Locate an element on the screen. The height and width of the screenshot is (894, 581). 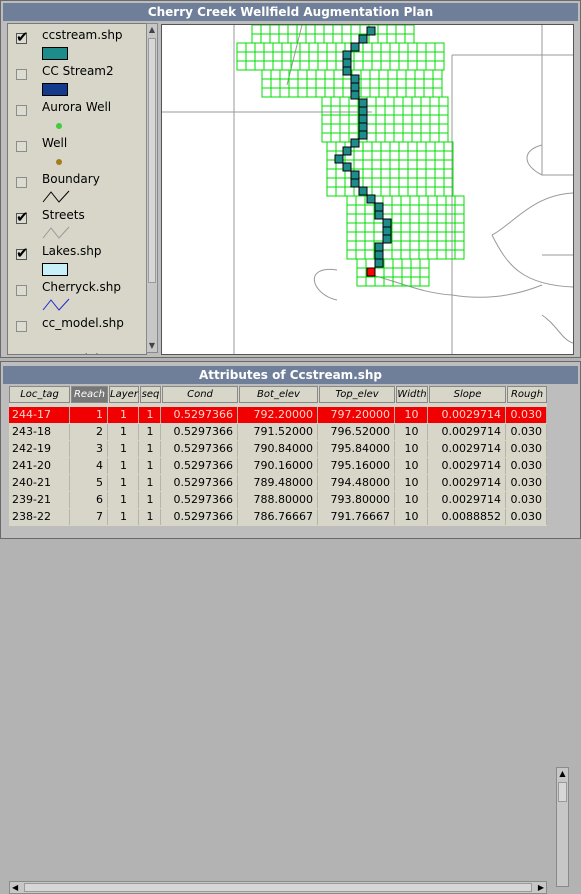
column-header: Slope is located at coordinates (467, 394).